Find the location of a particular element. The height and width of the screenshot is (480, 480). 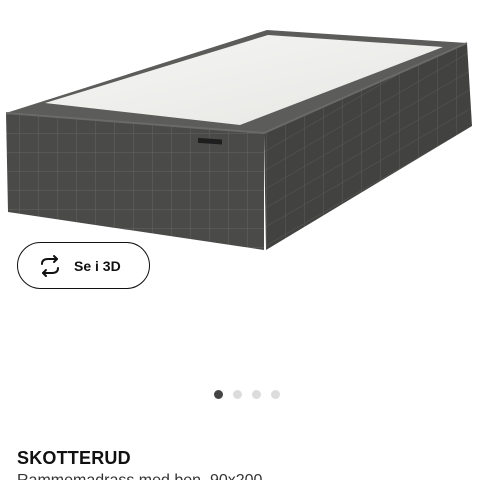

carousel-pagination is located at coordinates (247, 394).